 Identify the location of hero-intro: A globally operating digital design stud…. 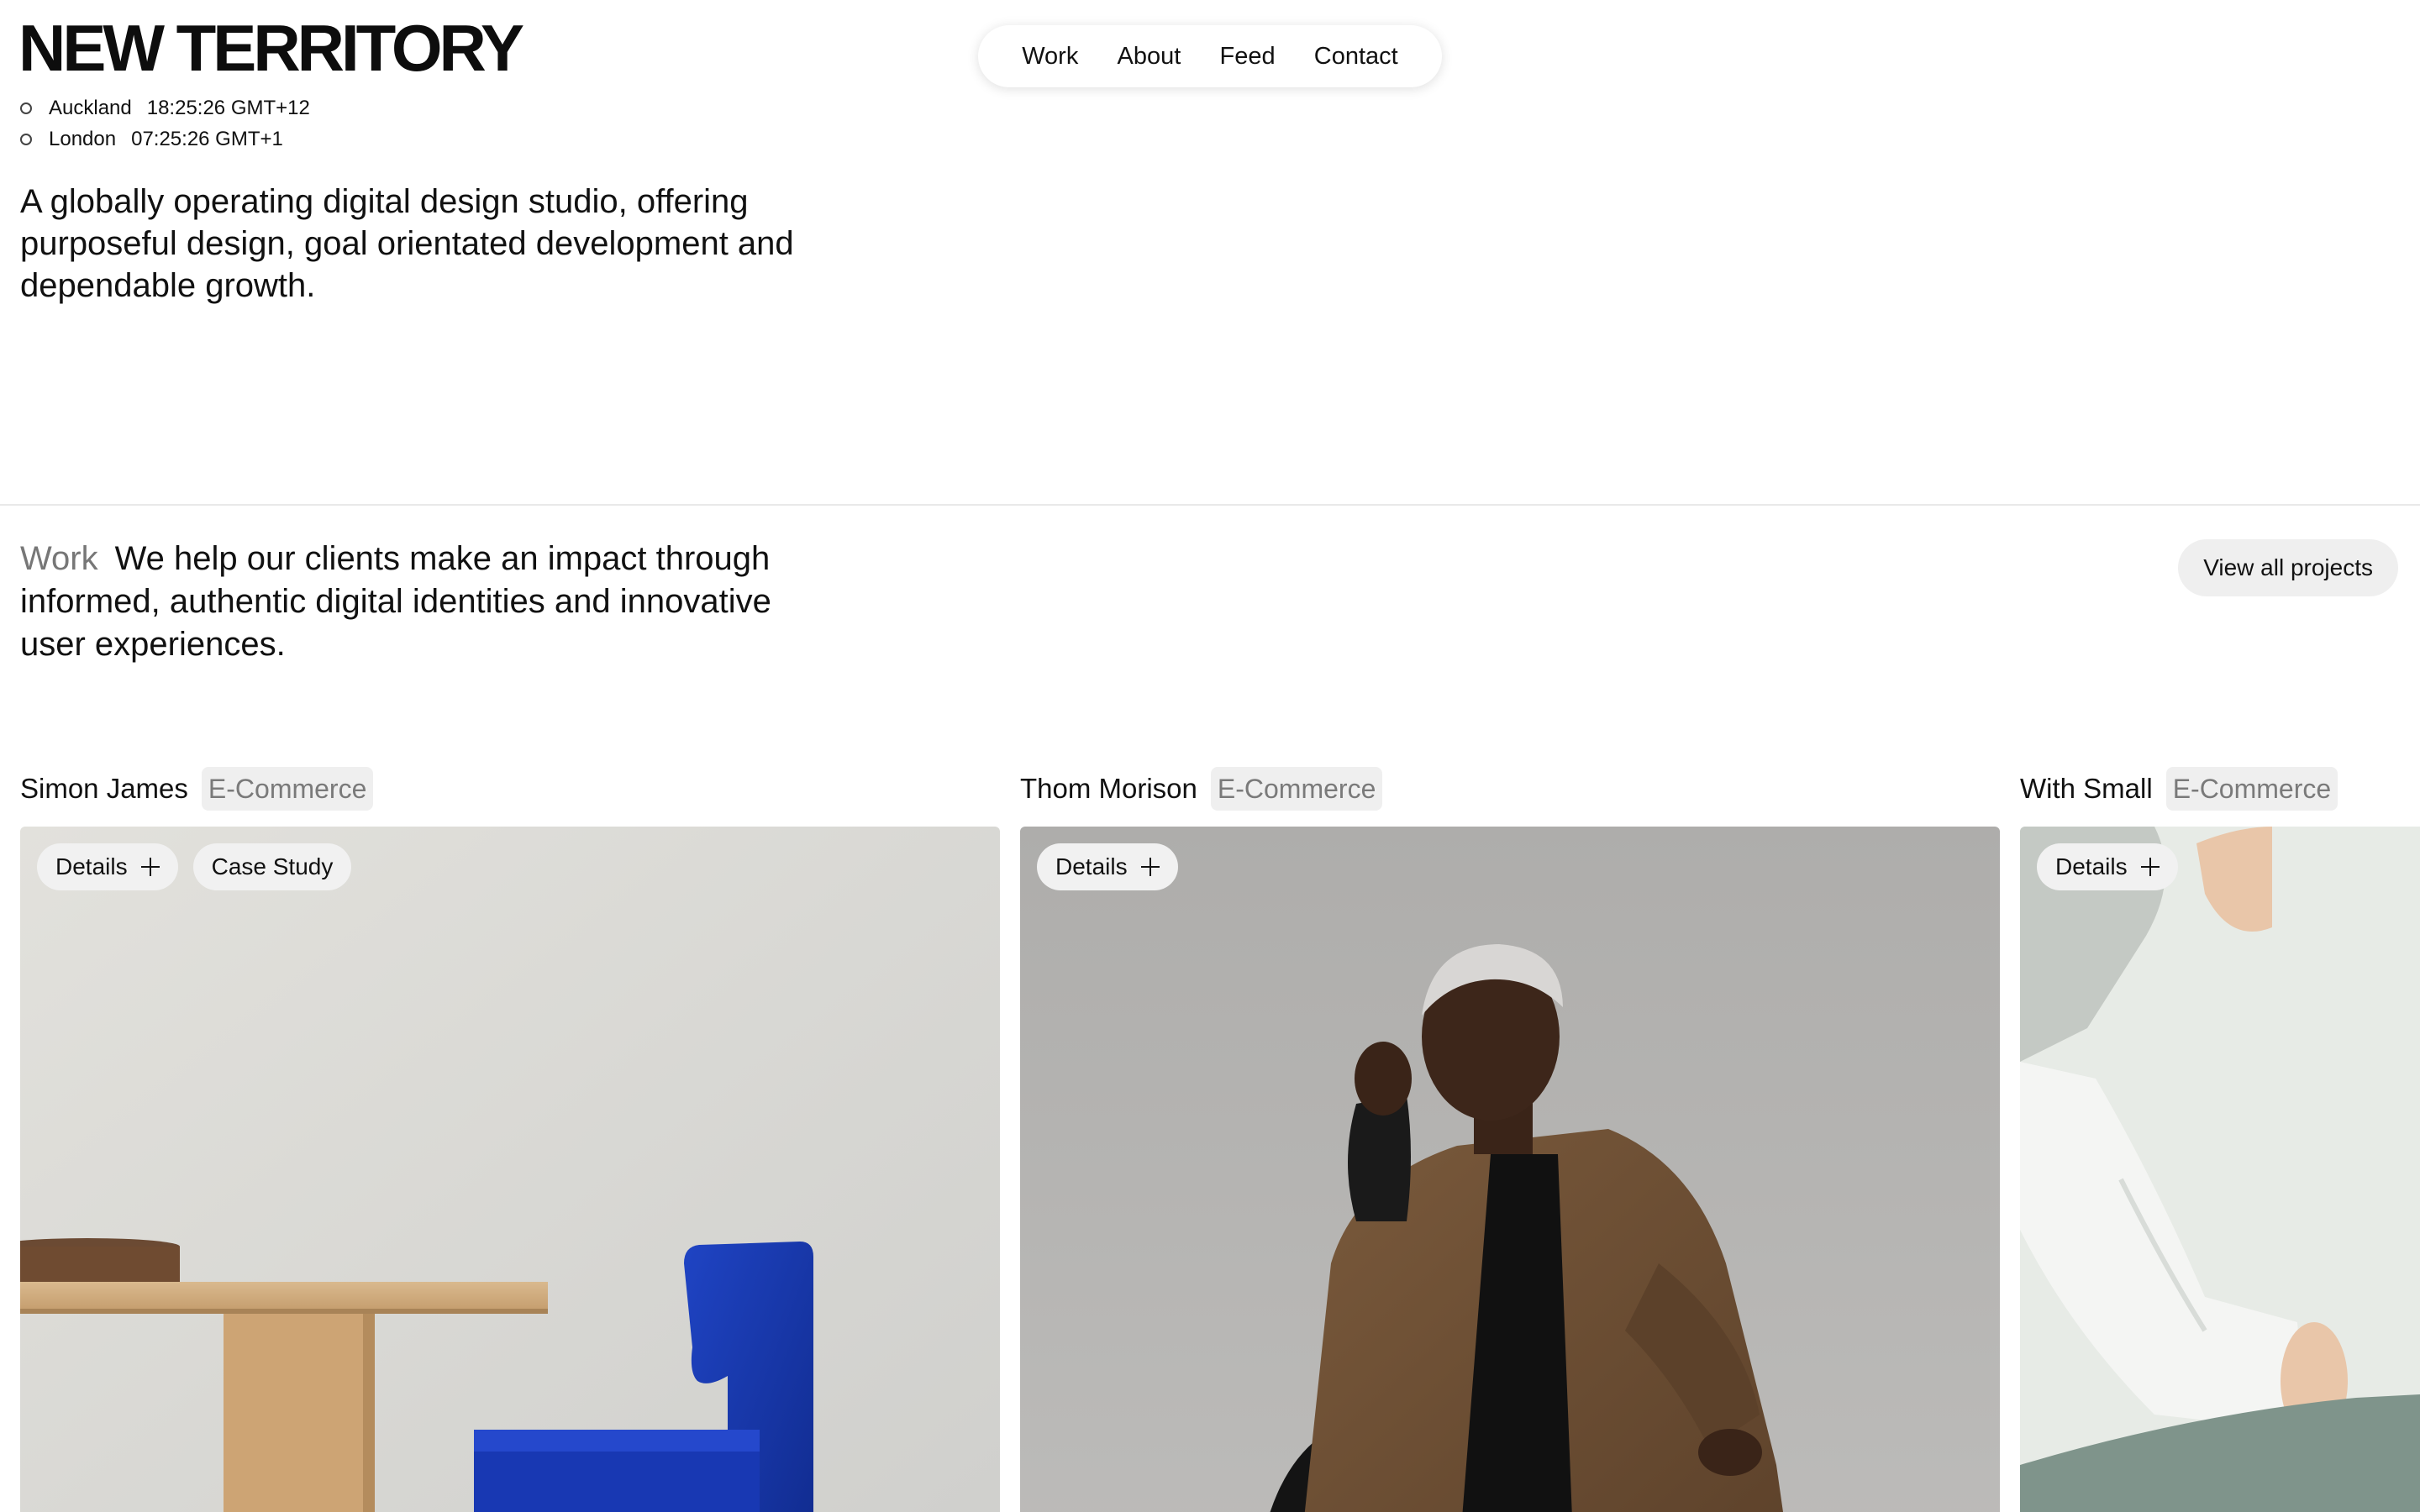
(407, 243).